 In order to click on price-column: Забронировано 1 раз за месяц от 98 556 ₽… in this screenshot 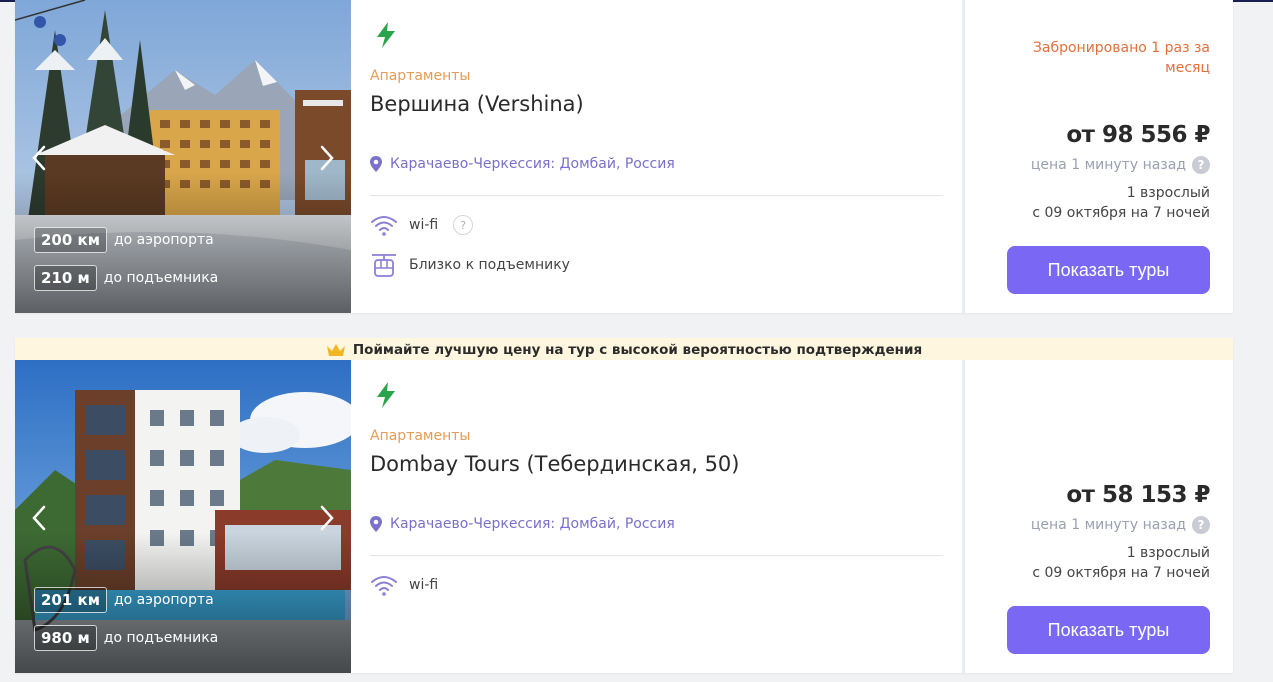, I will do `click(1099, 156)`.